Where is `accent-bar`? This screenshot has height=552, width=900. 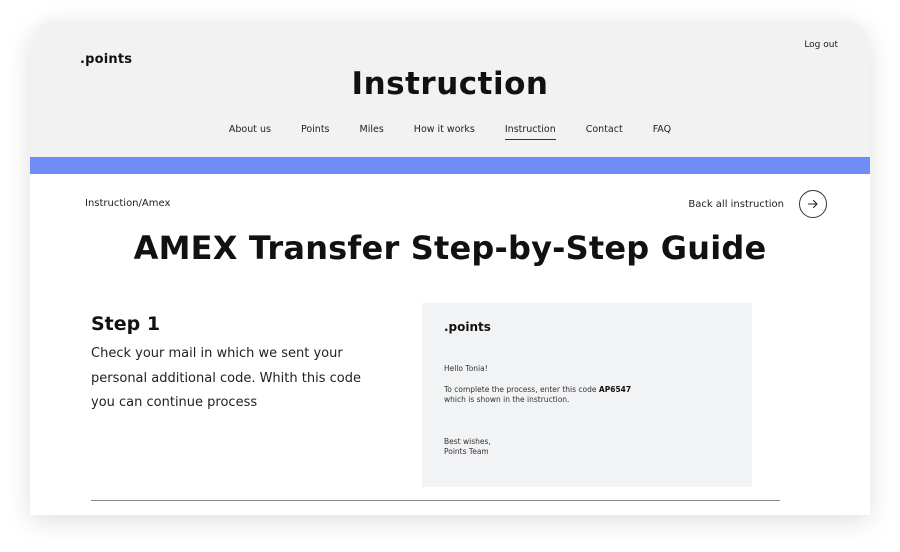 accent-bar is located at coordinates (450, 165).